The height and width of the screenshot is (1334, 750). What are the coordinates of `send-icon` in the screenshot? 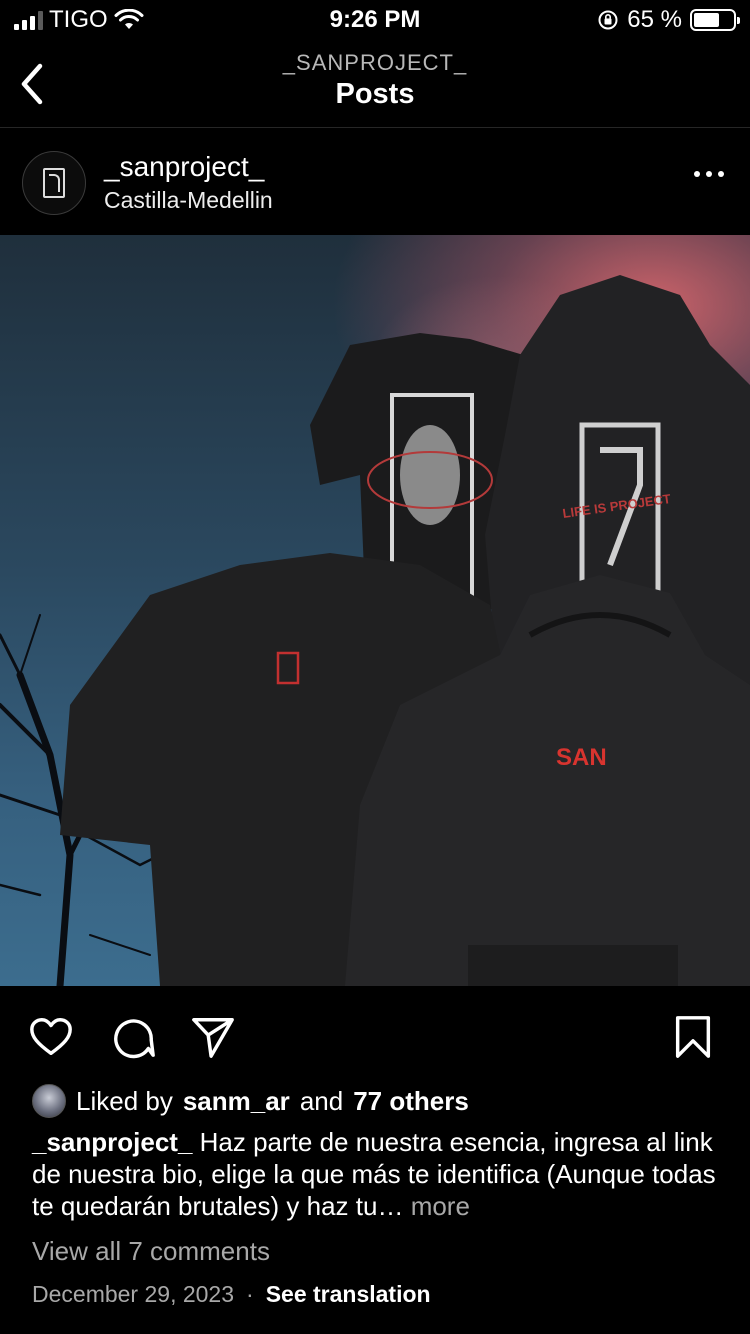 It's located at (213, 1037).